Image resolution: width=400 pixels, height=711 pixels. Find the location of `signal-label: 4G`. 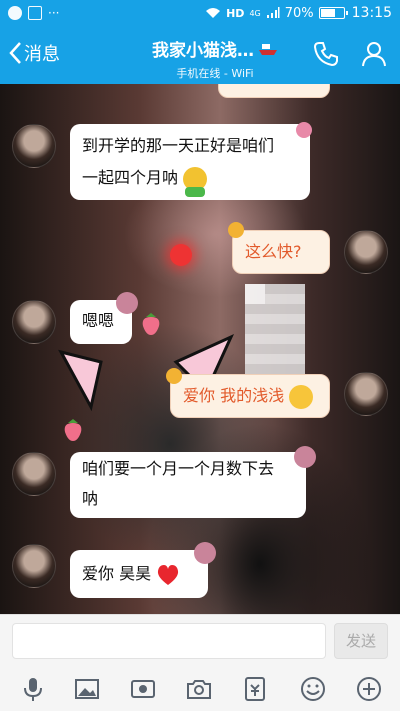

signal-label: 4G is located at coordinates (255, 13).